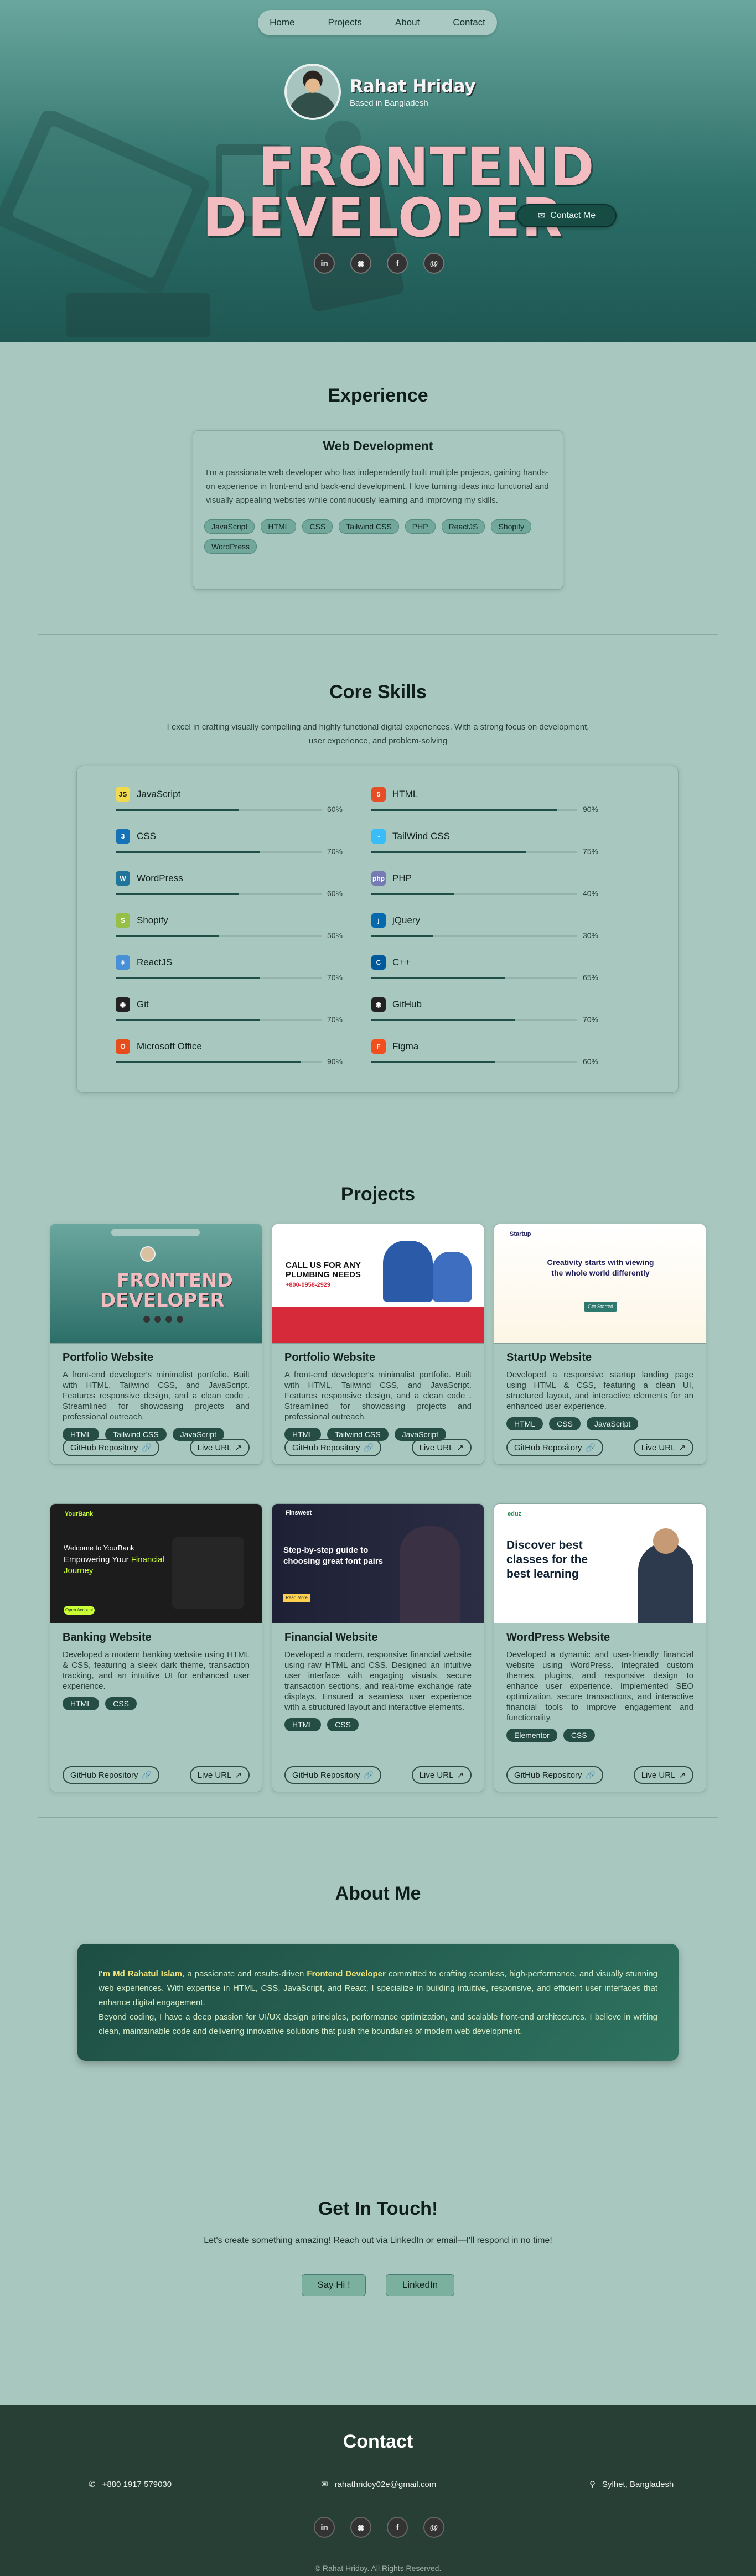 Image resolution: width=756 pixels, height=2576 pixels. What do you see at coordinates (378, 1725) in the screenshot?
I see `project-tags: HTML CSS` at bounding box center [378, 1725].